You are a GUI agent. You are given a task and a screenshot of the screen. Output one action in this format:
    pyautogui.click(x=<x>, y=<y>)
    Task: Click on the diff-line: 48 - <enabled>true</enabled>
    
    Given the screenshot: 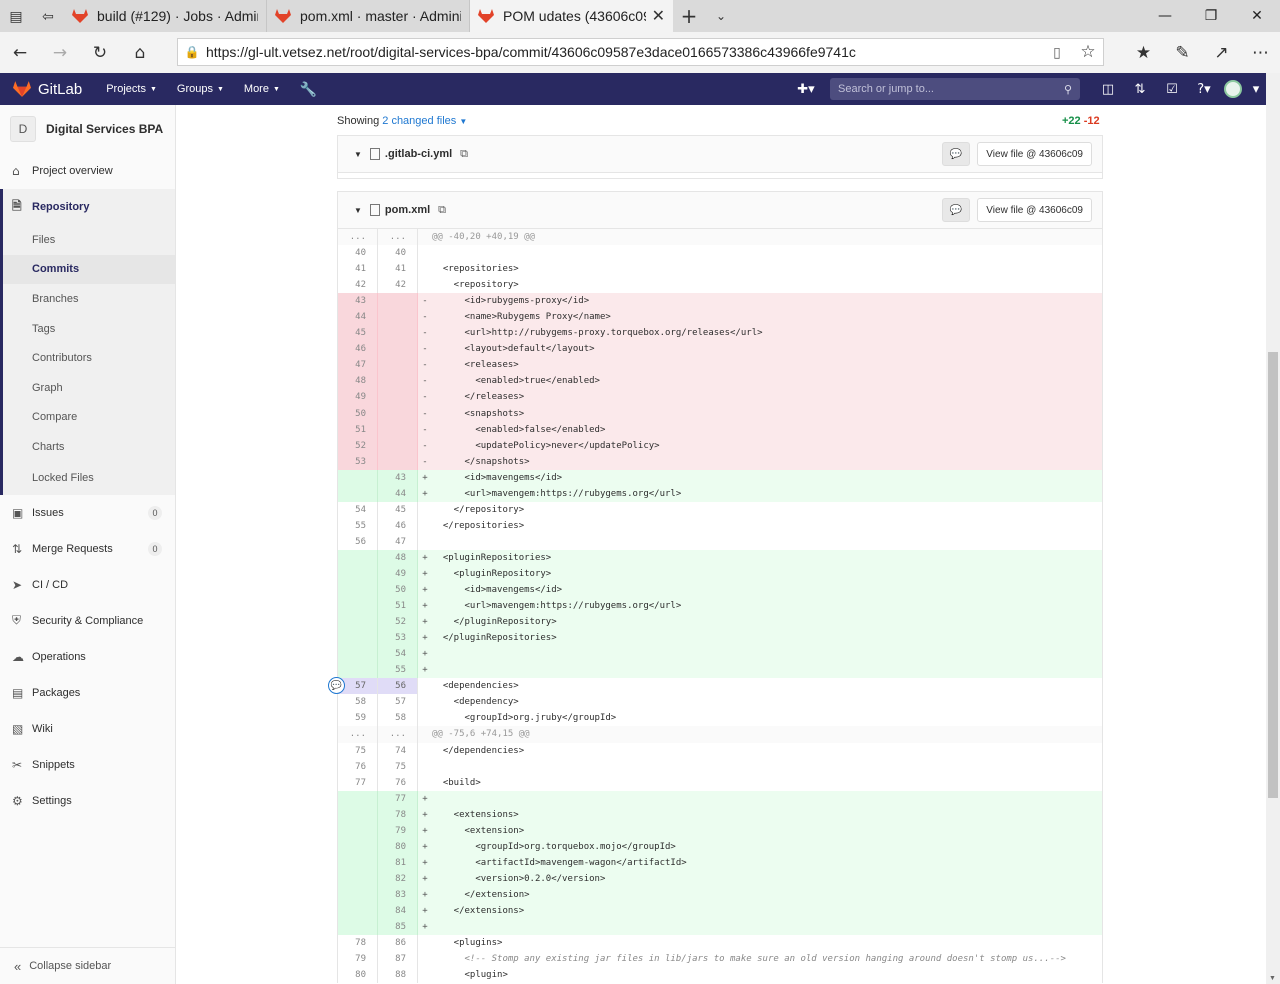 What is the action you would take?
    pyautogui.click(x=720, y=381)
    